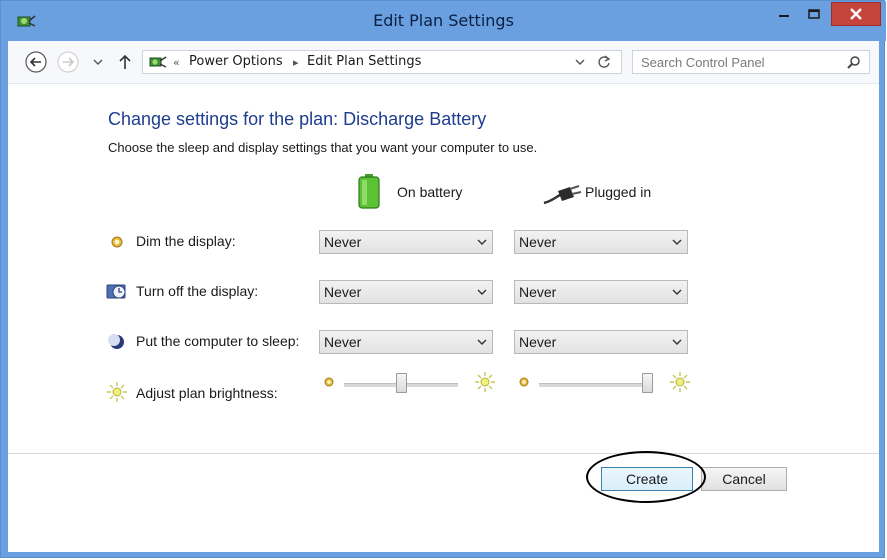 This screenshot has height=560, width=887. Describe the element at coordinates (117, 242) in the screenshot. I see `dim-display-icon` at that location.